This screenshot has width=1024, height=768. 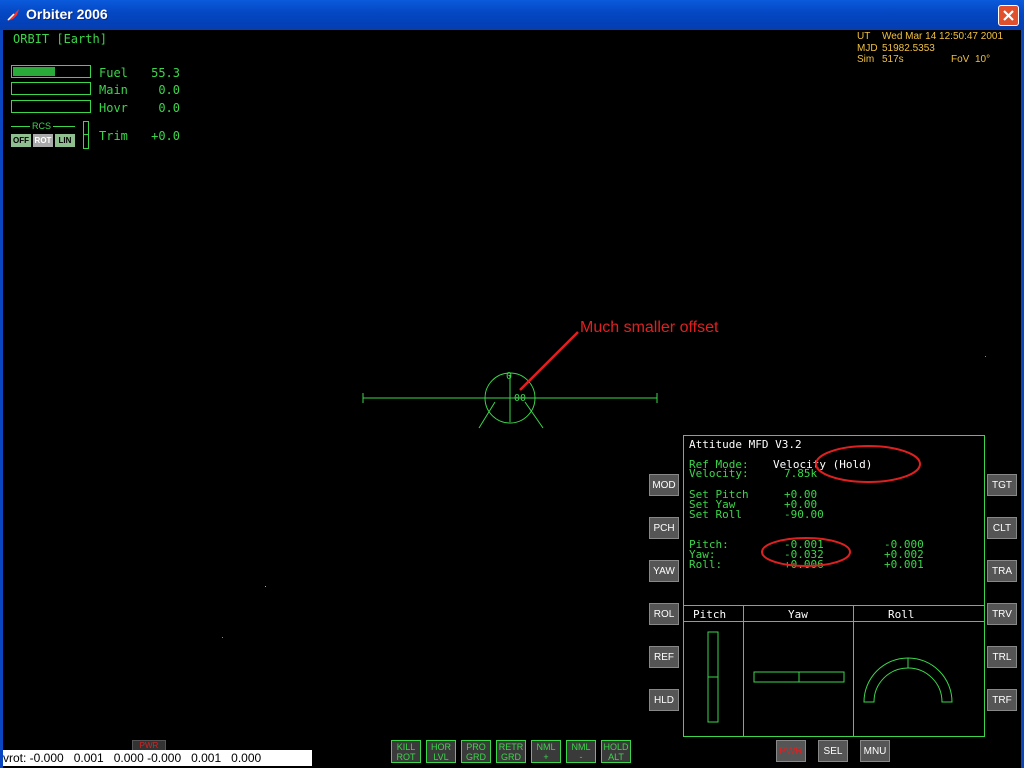 I want to click on mfd-divider, so click(x=834, y=605).